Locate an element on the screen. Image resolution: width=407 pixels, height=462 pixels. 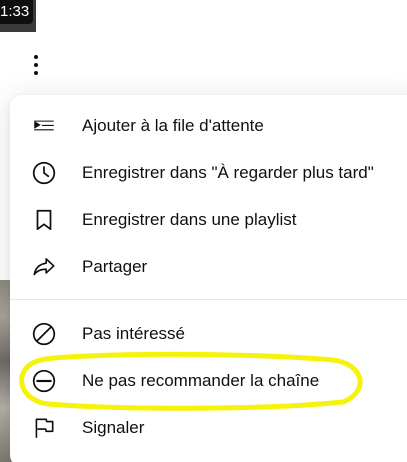
duration-badge: 1:33 is located at coordinates (17, 12).